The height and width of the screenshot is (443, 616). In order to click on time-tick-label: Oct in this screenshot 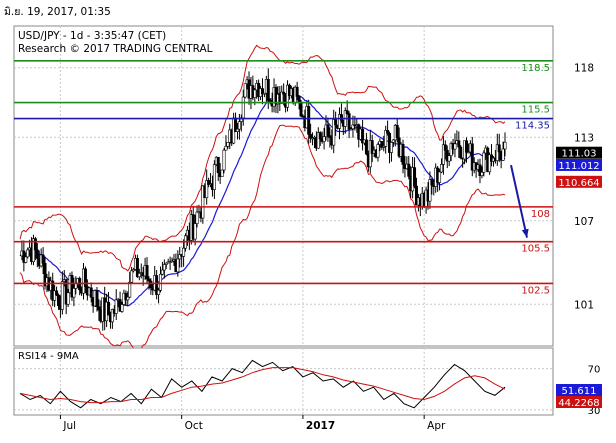, I will do `click(194, 426)`.